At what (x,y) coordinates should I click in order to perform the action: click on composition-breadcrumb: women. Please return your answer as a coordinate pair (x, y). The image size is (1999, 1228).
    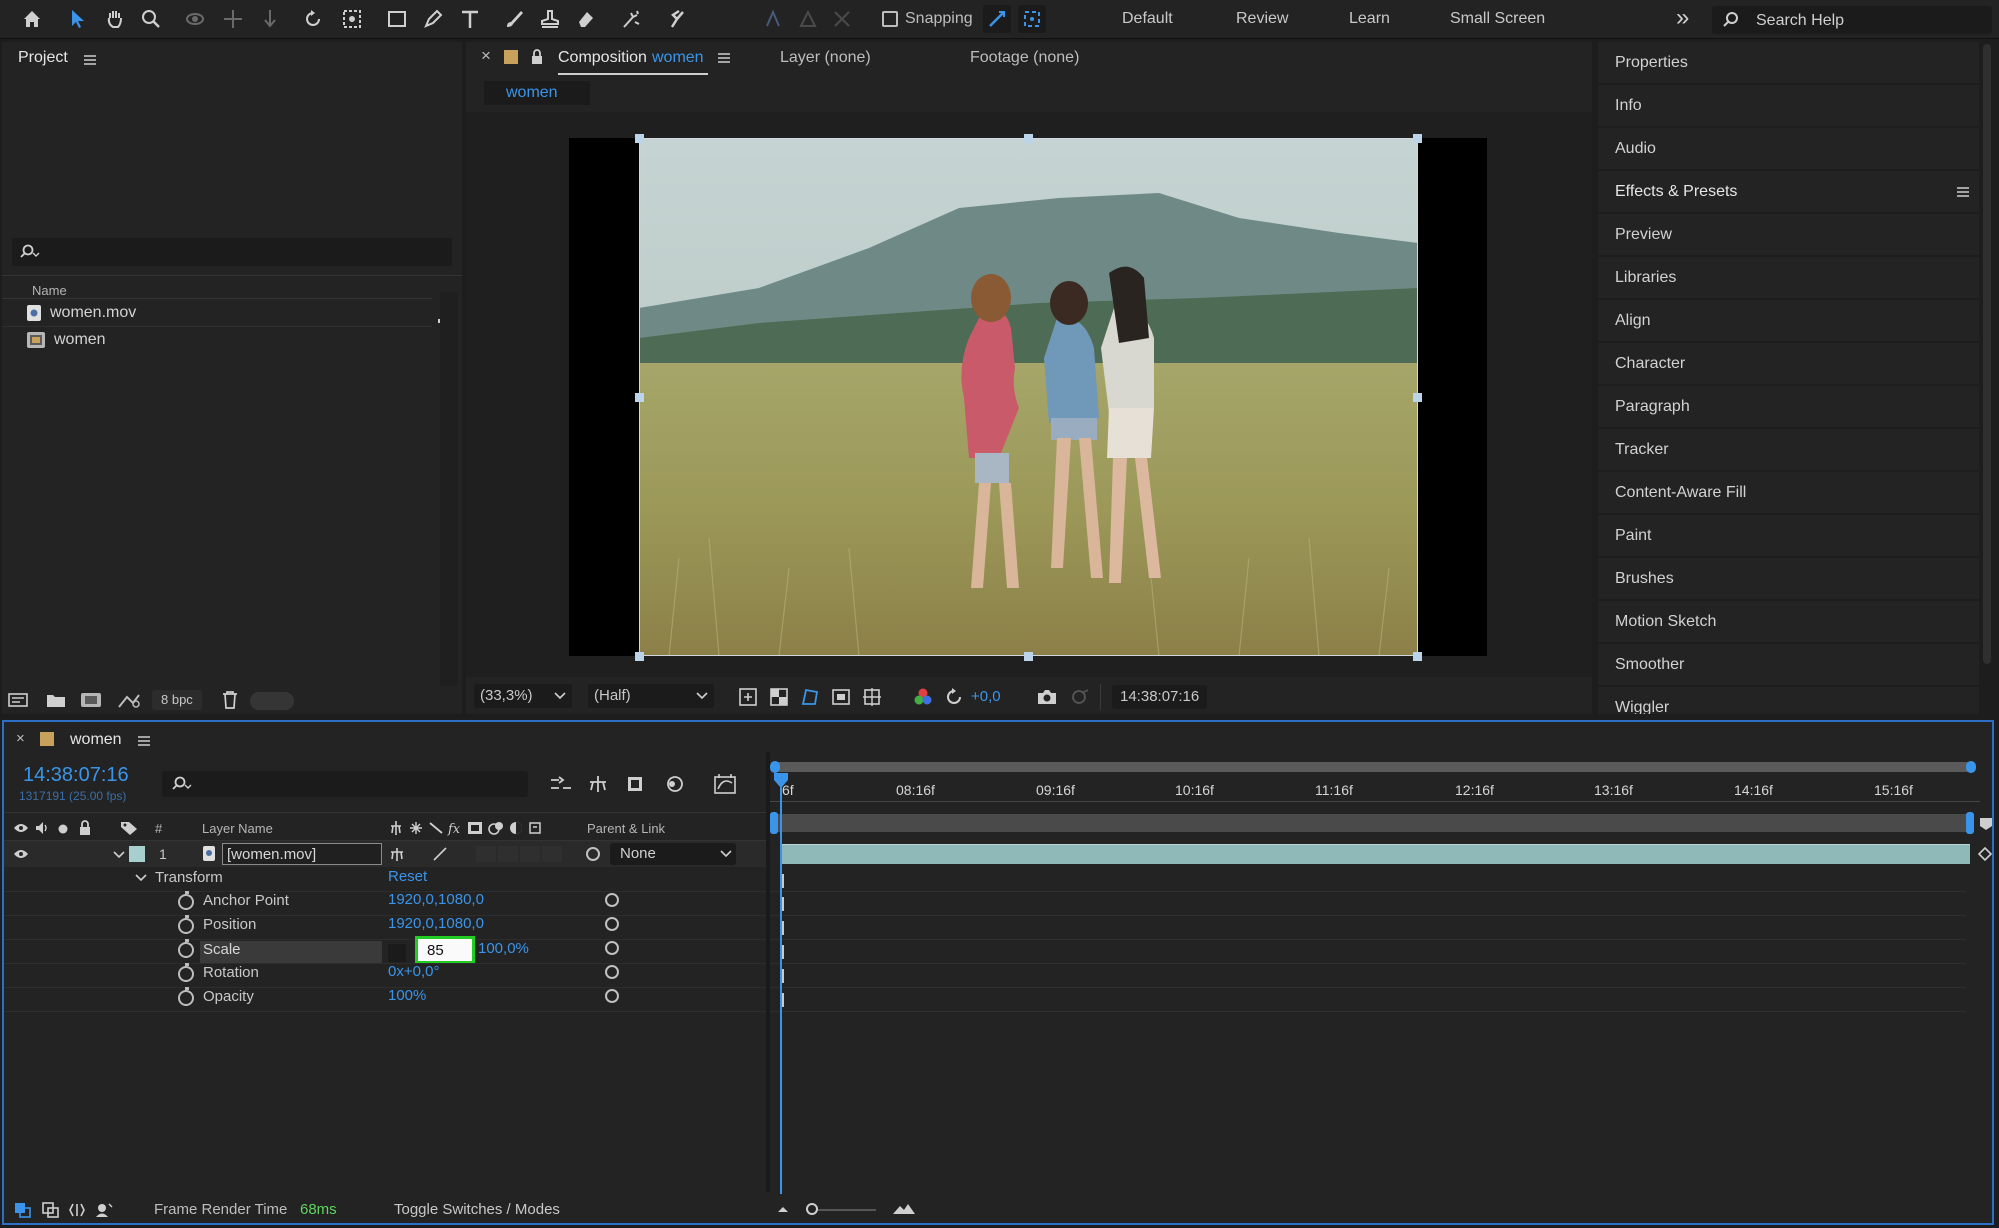
    Looking at the image, I should click on (537, 93).